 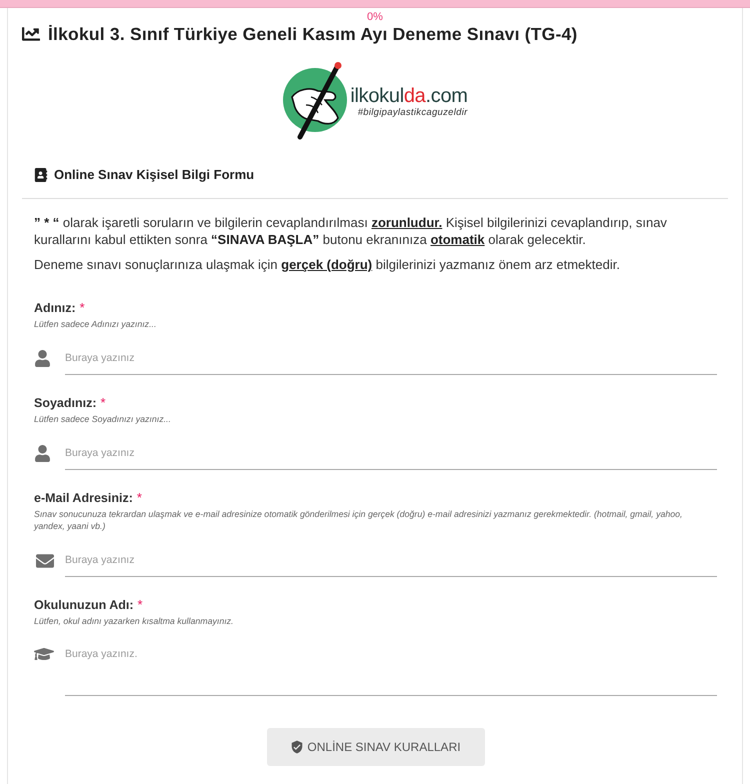 What do you see at coordinates (45, 561) in the screenshot?
I see `envelope-icon` at bounding box center [45, 561].